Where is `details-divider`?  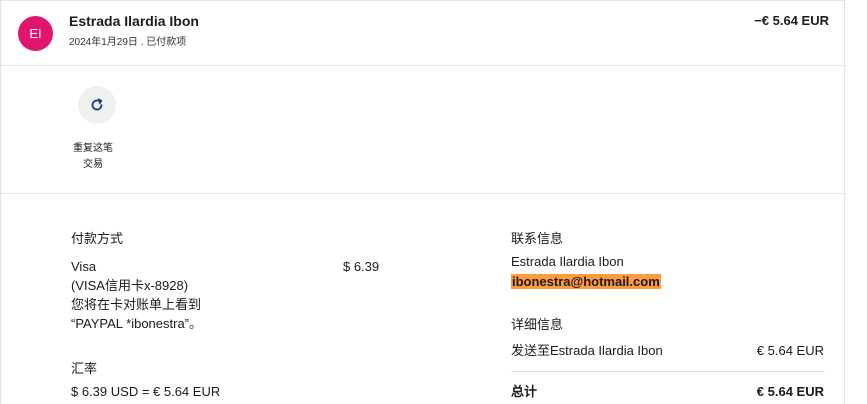 details-divider is located at coordinates (668, 371).